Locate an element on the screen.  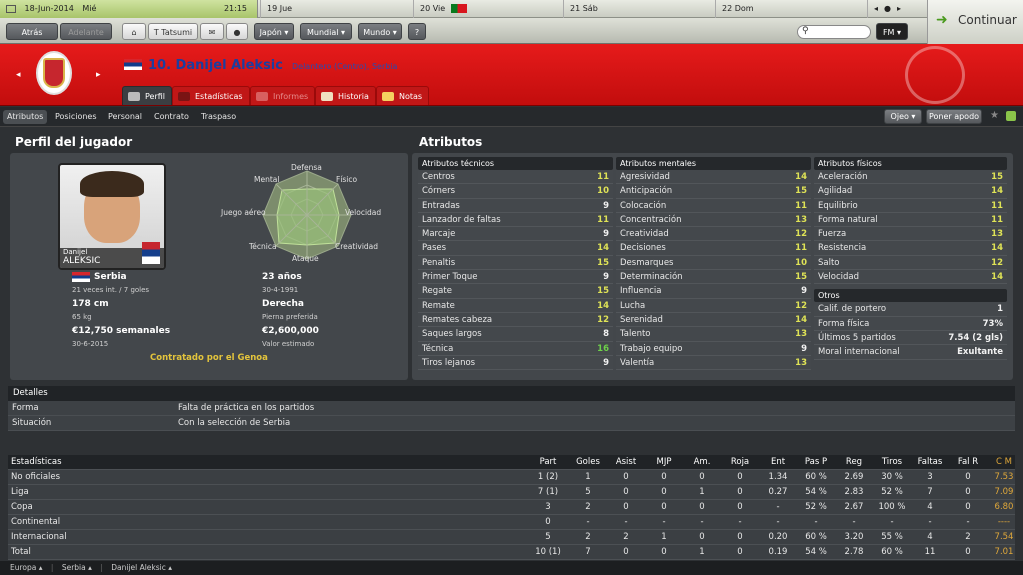
nation: Serbia is located at coordinates (110, 277).